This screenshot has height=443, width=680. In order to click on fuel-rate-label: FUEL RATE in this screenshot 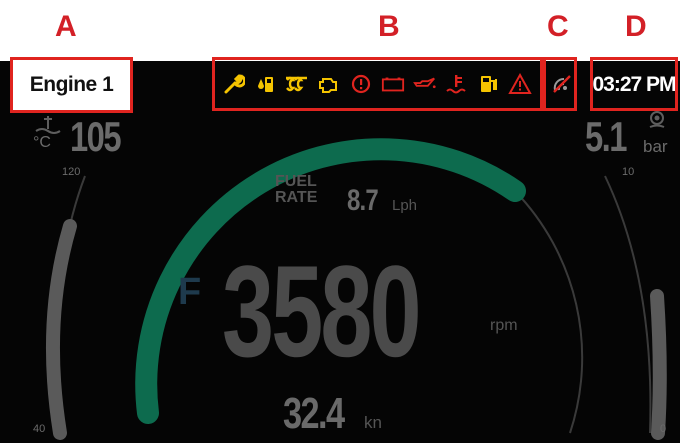, I will do `click(296, 190)`.